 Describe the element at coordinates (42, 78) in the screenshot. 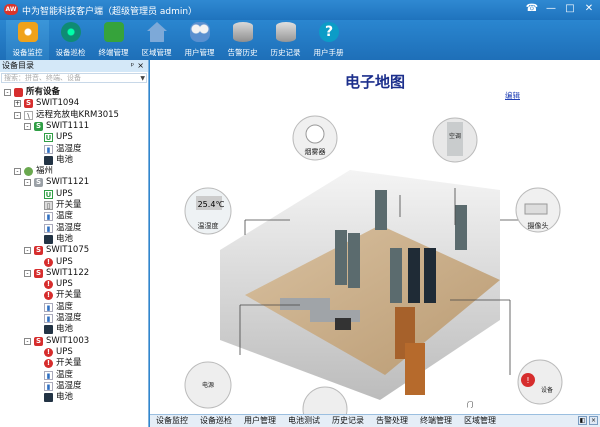

I see `search-placeholder: 搜索：拼音、终端、设备` at that location.